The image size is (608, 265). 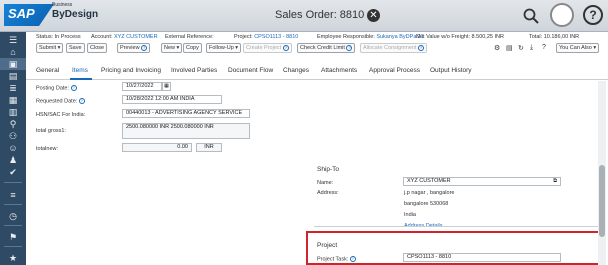 What do you see at coordinates (373, 15) in the screenshot?
I see `close-icon: ✕` at bounding box center [373, 15].